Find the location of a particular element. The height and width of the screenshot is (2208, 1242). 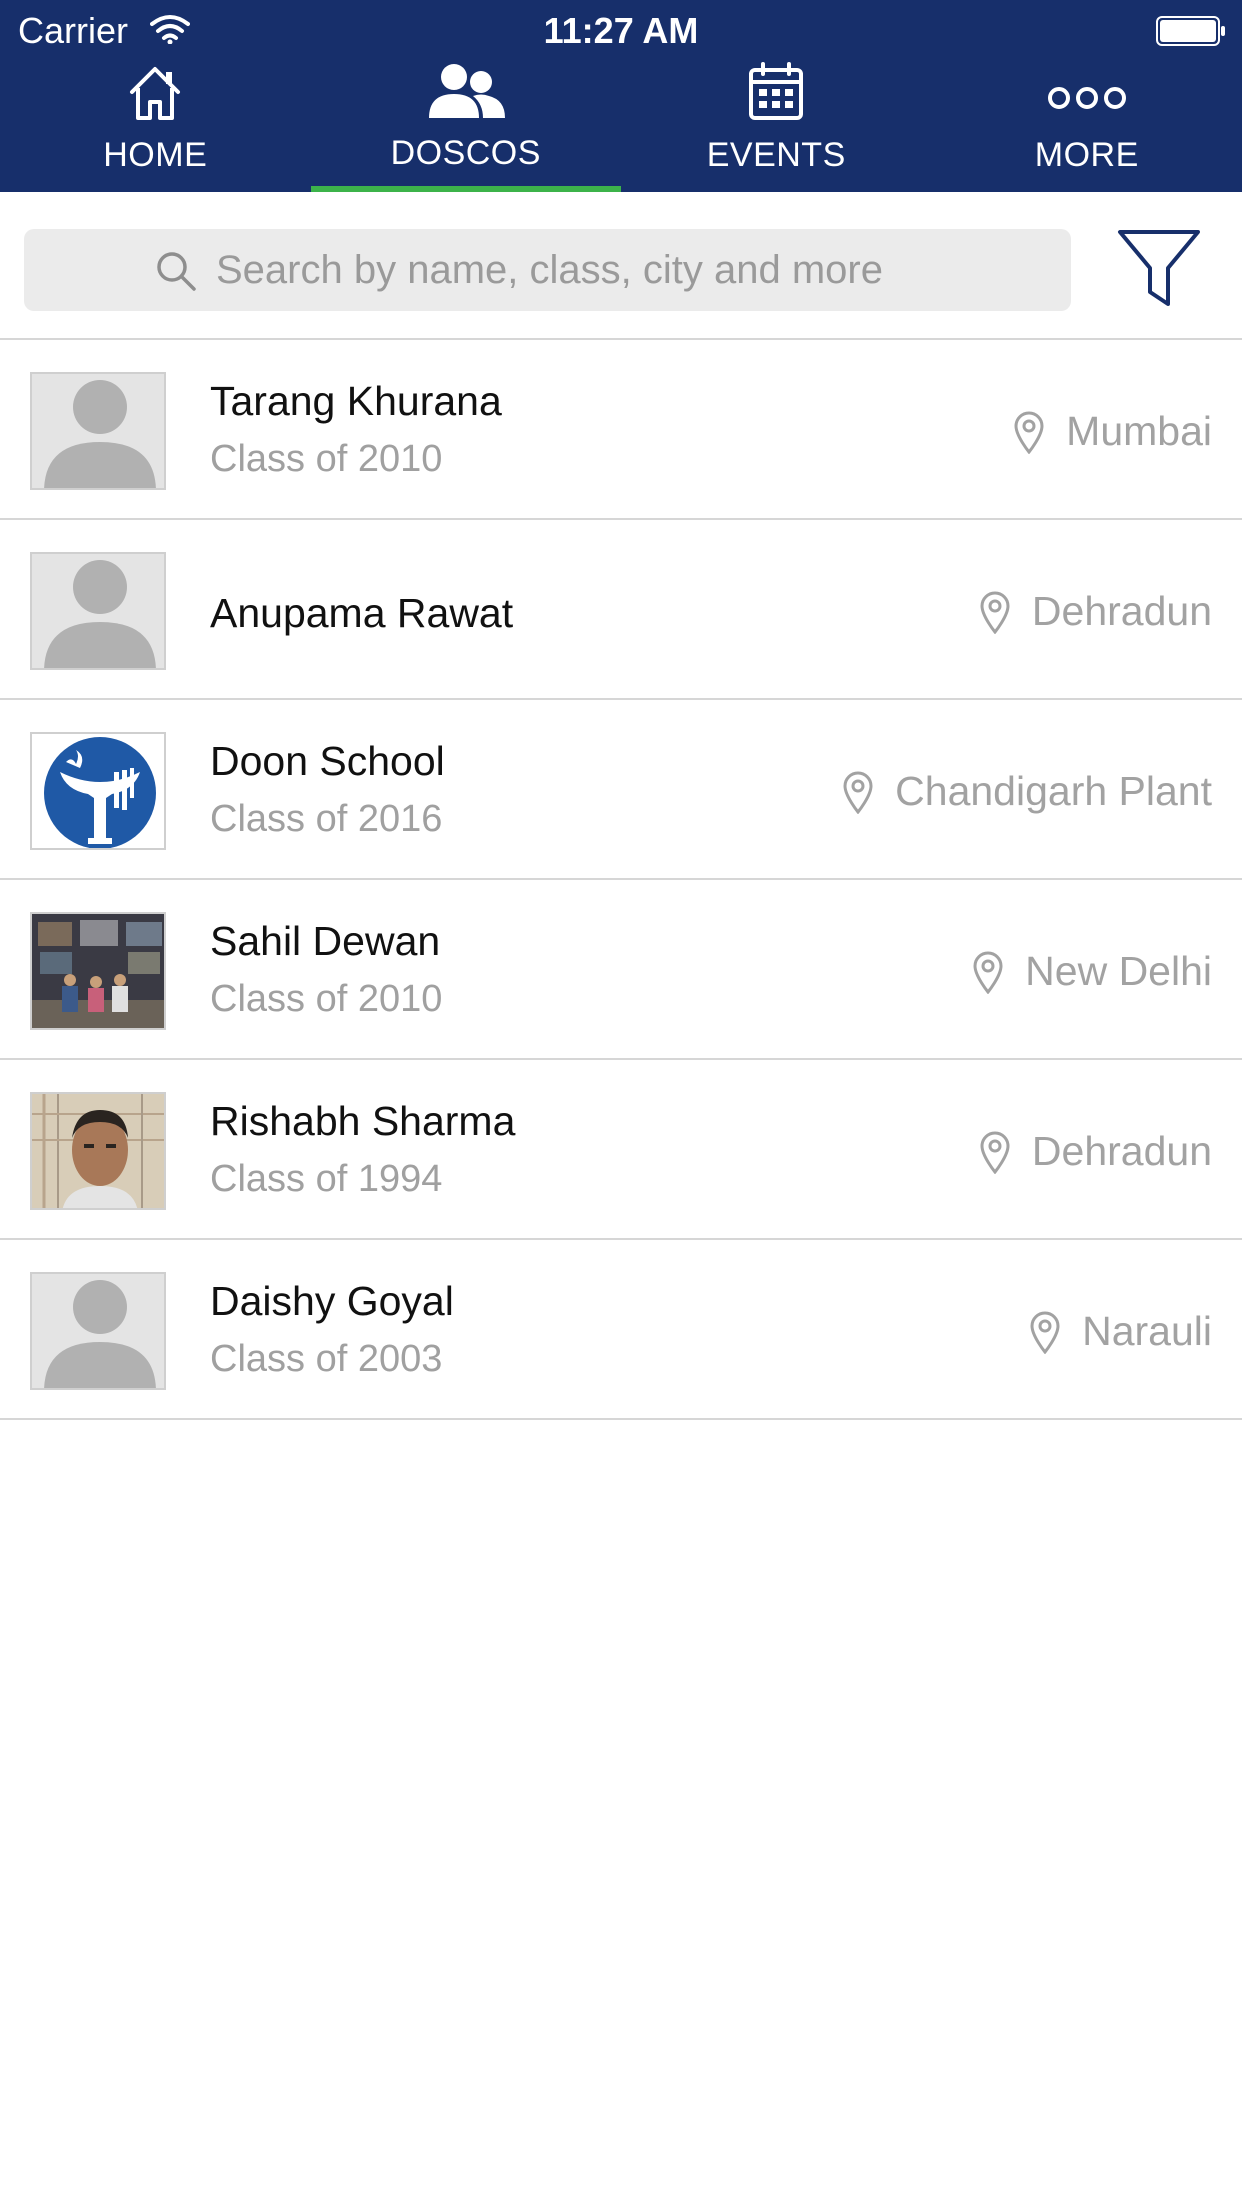

member-name: Doon School is located at coordinates (327, 761).